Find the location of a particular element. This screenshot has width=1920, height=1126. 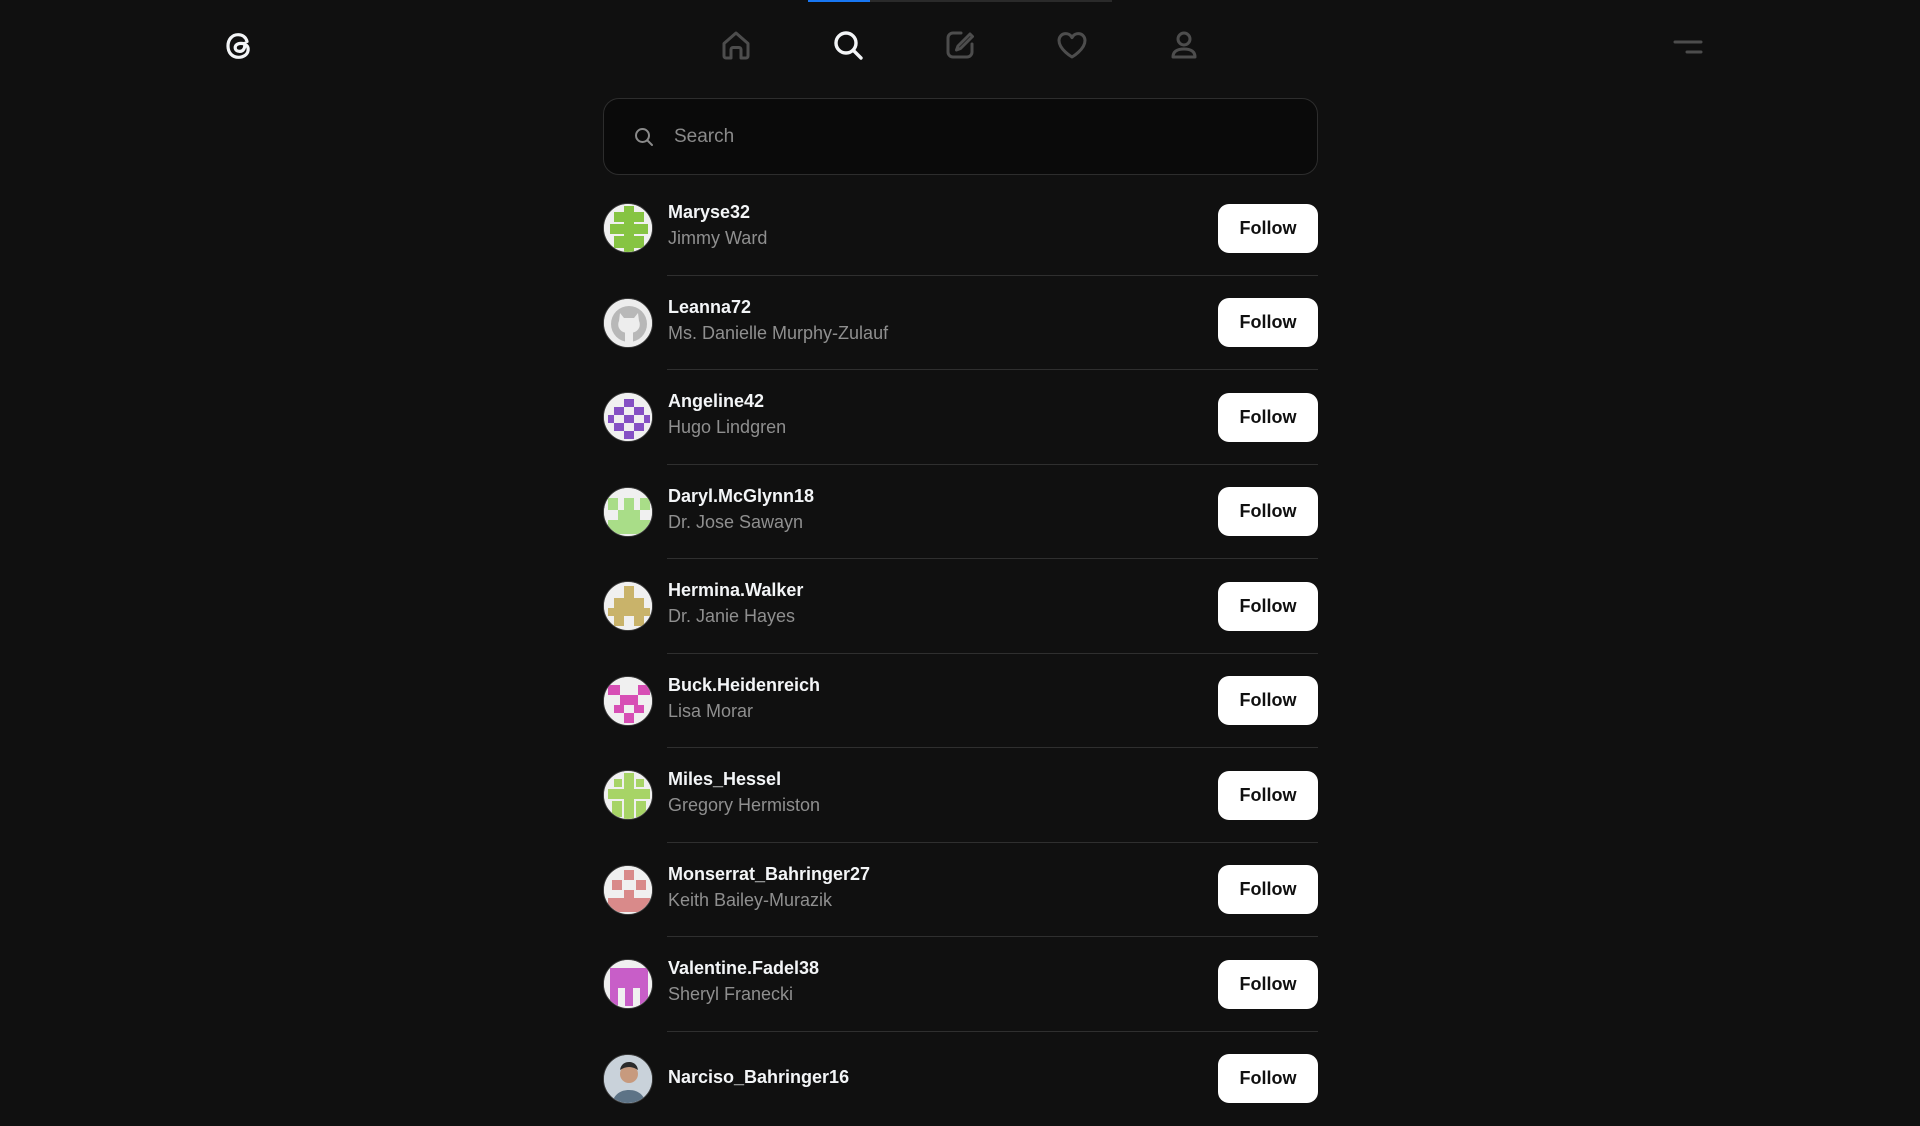

user-row: Daryl.McGlynn18 Dr. Jose Sawayn Follow is located at coordinates (960, 512).